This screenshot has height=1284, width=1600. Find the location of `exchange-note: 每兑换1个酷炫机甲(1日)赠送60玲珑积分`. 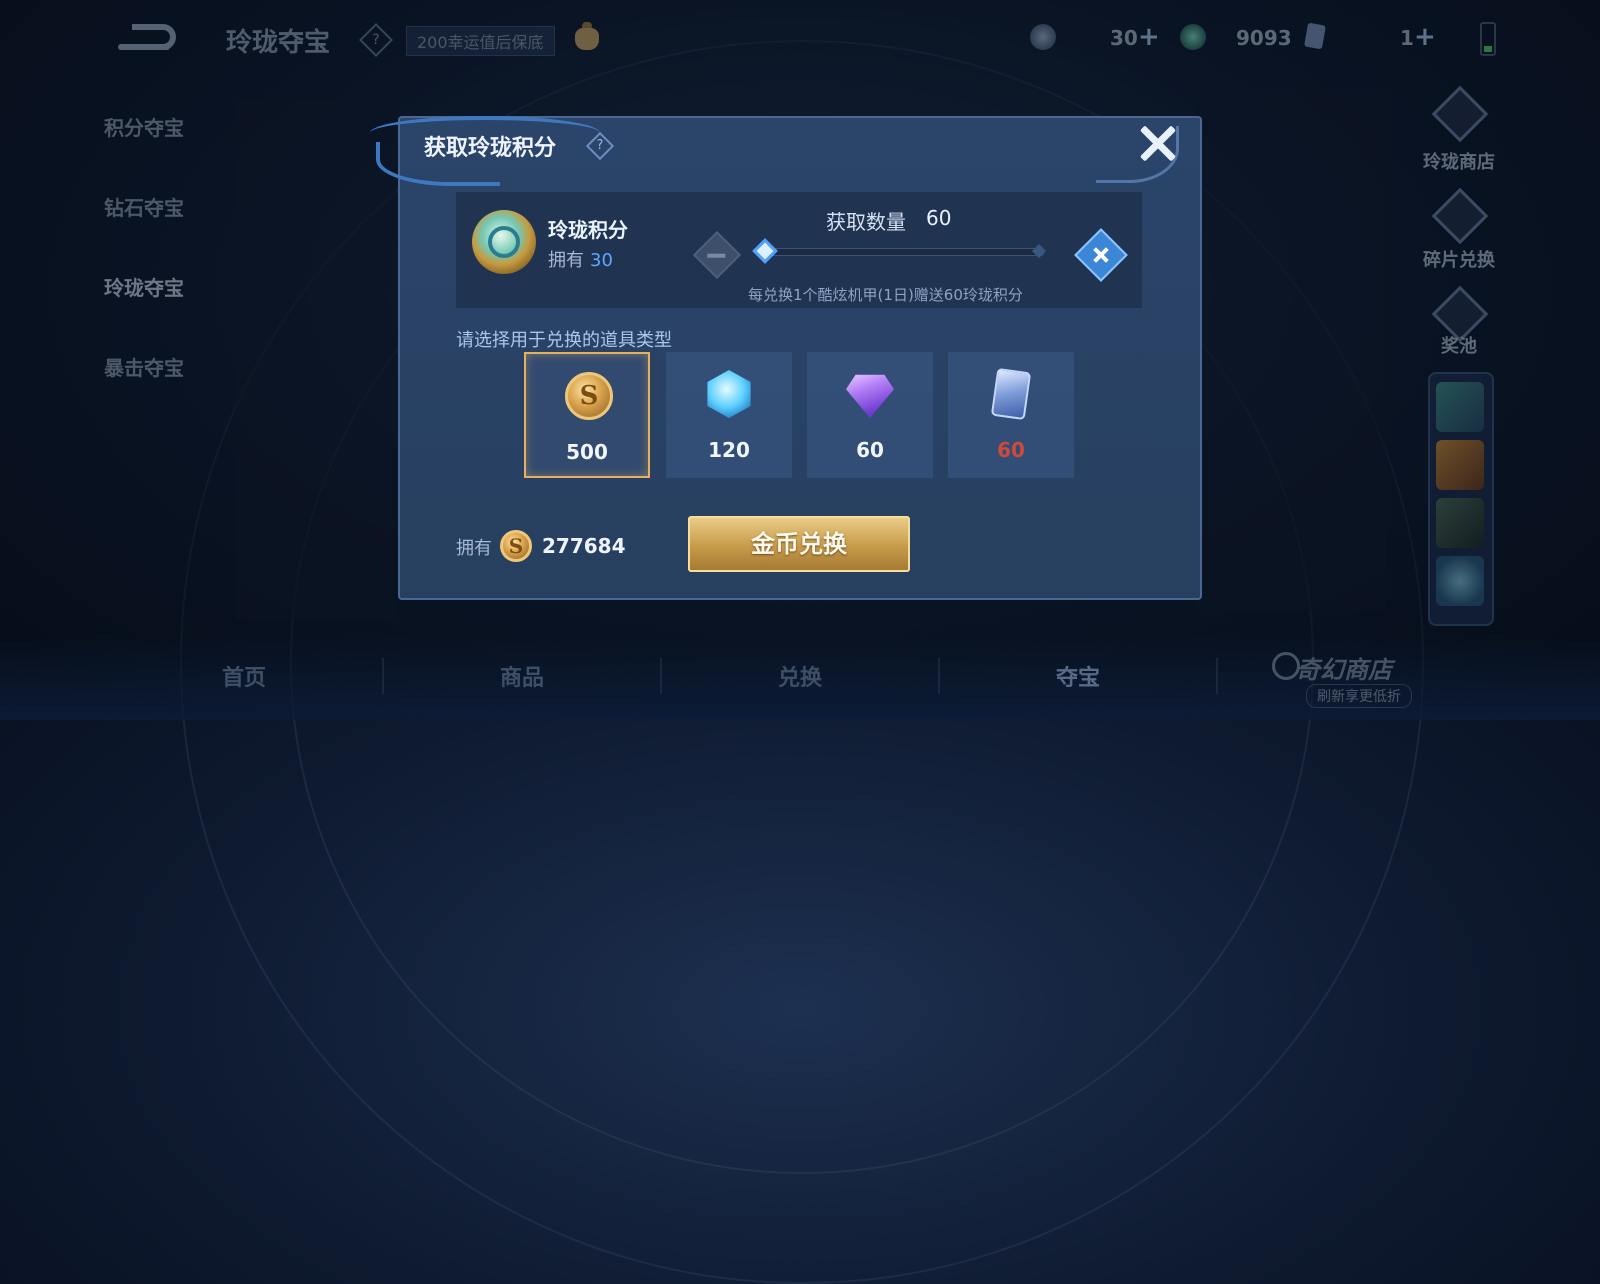

exchange-note: 每兑换1个酷炫机甲(1日)赠送60玲珑积分 is located at coordinates (885, 295).